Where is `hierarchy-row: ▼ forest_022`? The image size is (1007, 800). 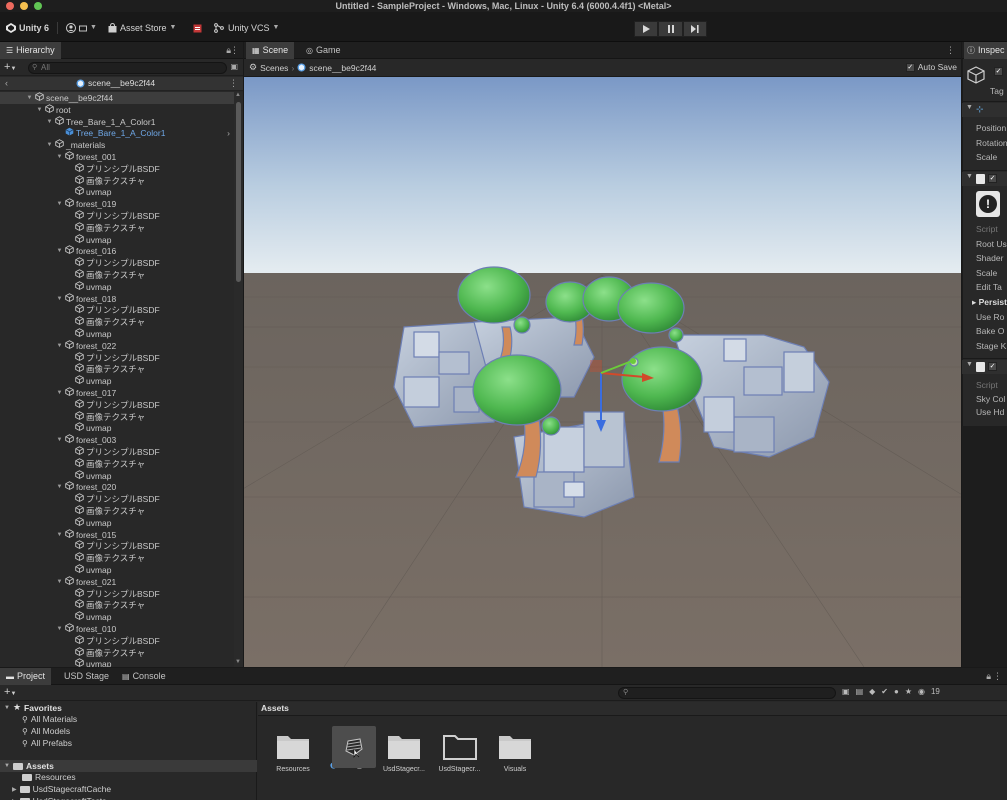
hierarchy-row: ▼ forest_022 is located at coordinates (117, 346).